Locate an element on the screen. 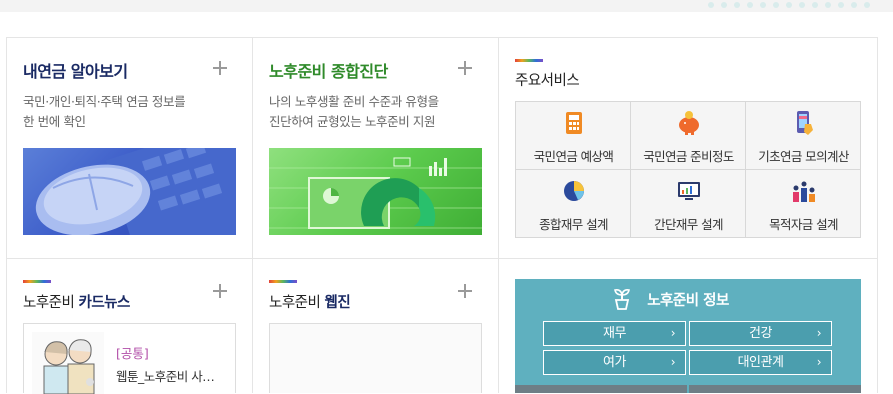 The width and height of the screenshot is (893, 394). service-label: 기초연금 모의계산 is located at coordinates (803, 156).